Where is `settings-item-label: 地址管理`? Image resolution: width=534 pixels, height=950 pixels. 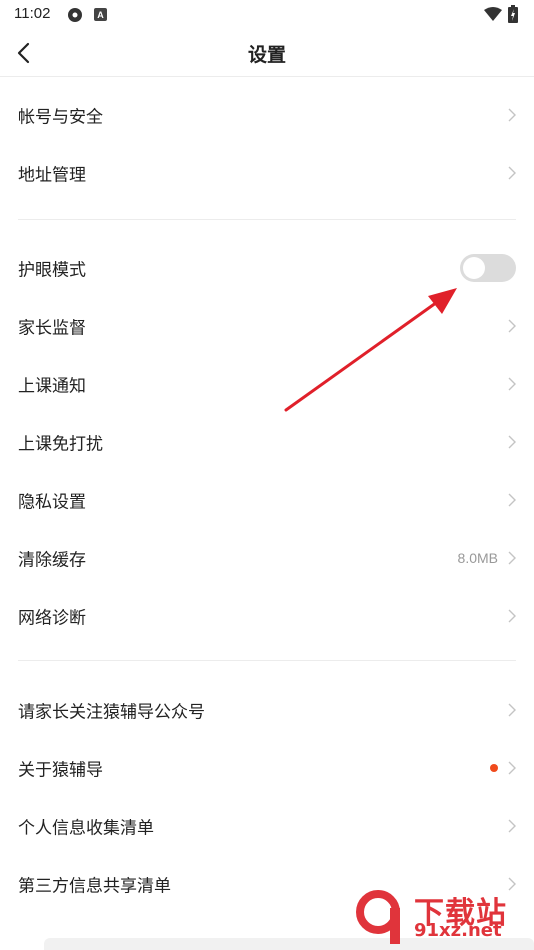
settings-item-label: 地址管理 is located at coordinates (52, 175).